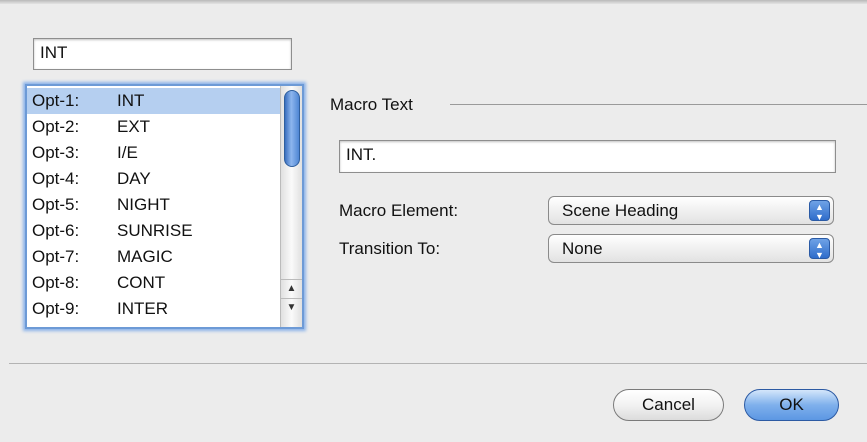 This screenshot has height=442, width=867. What do you see at coordinates (154, 127) in the screenshot?
I see `list-item: Opt-2: EXT` at bounding box center [154, 127].